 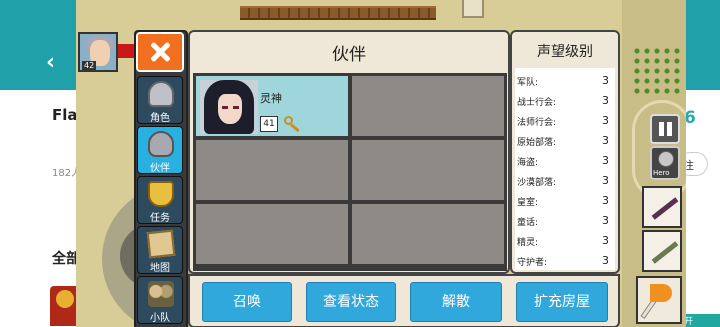 I want to click on helmet-icon, so click(x=161, y=94).